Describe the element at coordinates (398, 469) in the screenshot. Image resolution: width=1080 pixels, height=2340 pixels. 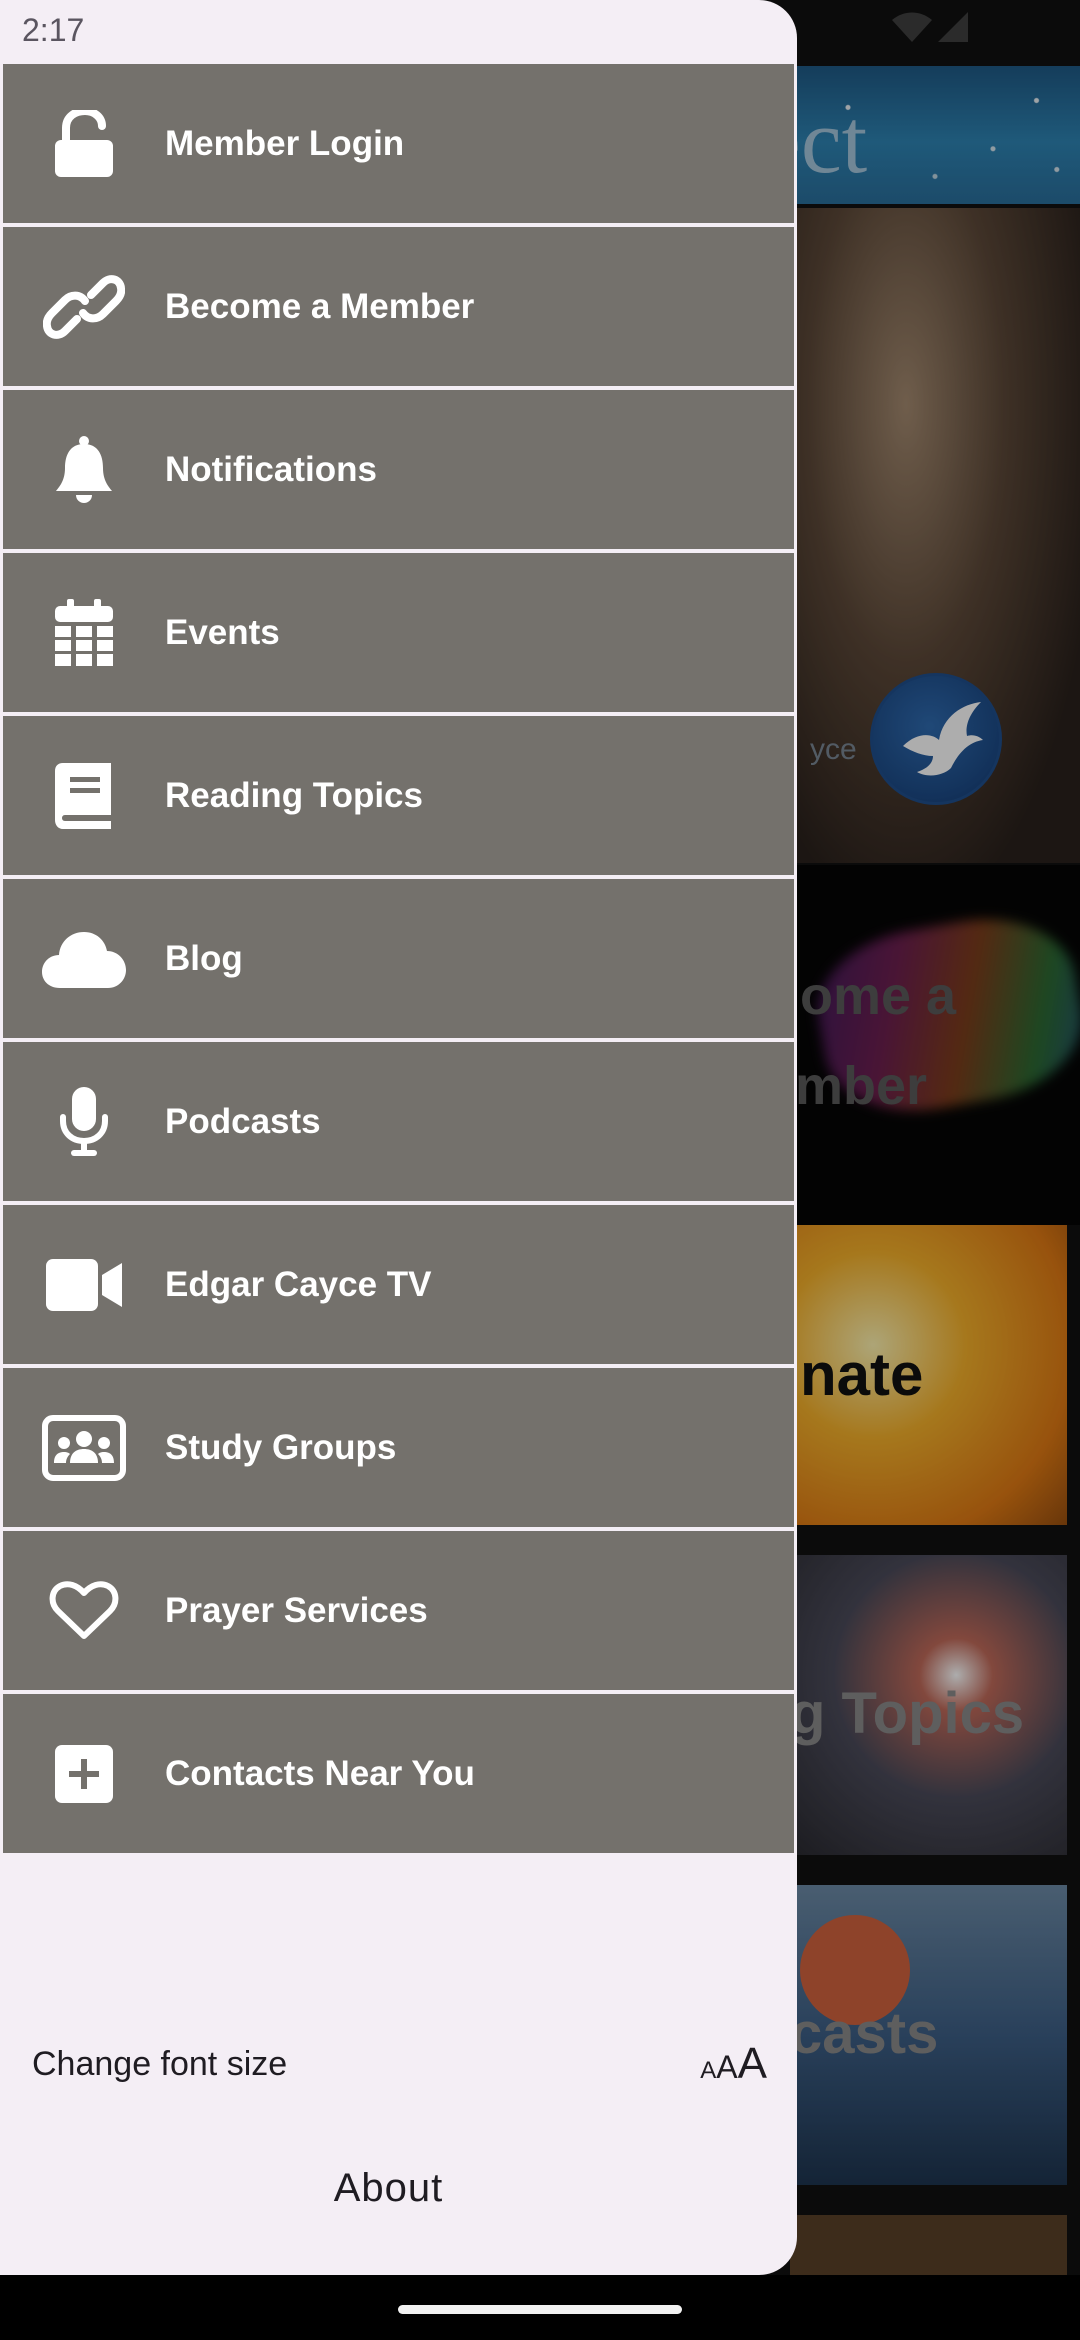
I see `menu-item-notifications: Notifications` at that location.